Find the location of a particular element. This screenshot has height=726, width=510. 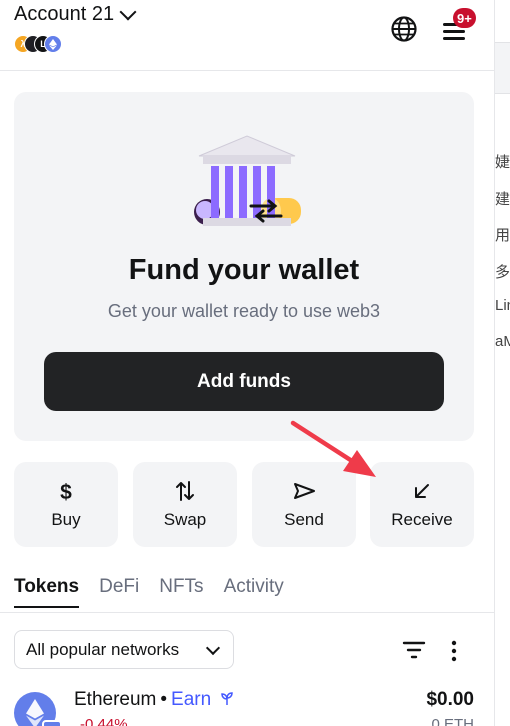

background-text: Lin is located at coordinates (502, 305).